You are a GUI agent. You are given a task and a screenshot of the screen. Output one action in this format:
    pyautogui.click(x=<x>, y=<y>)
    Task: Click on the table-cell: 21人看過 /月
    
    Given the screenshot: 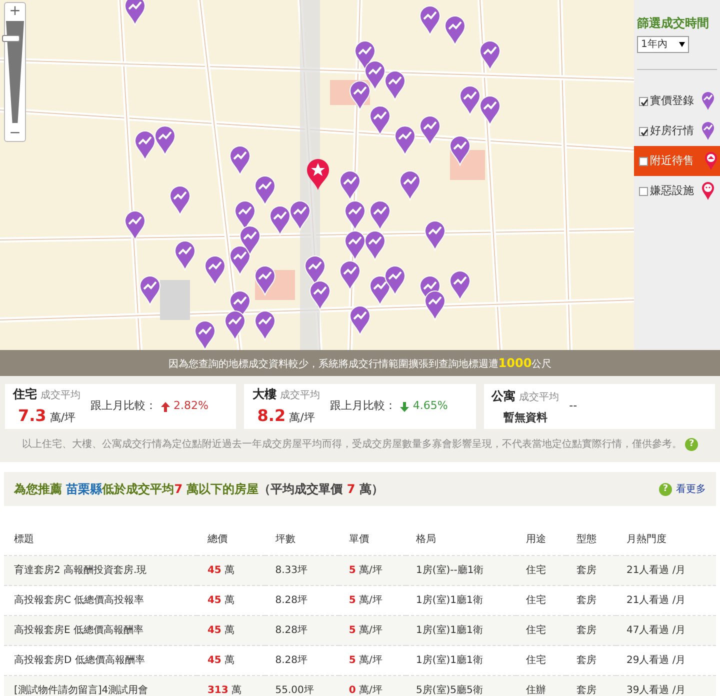 What is the action you would take?
    pyautogui.click(x=666, y=571)
    